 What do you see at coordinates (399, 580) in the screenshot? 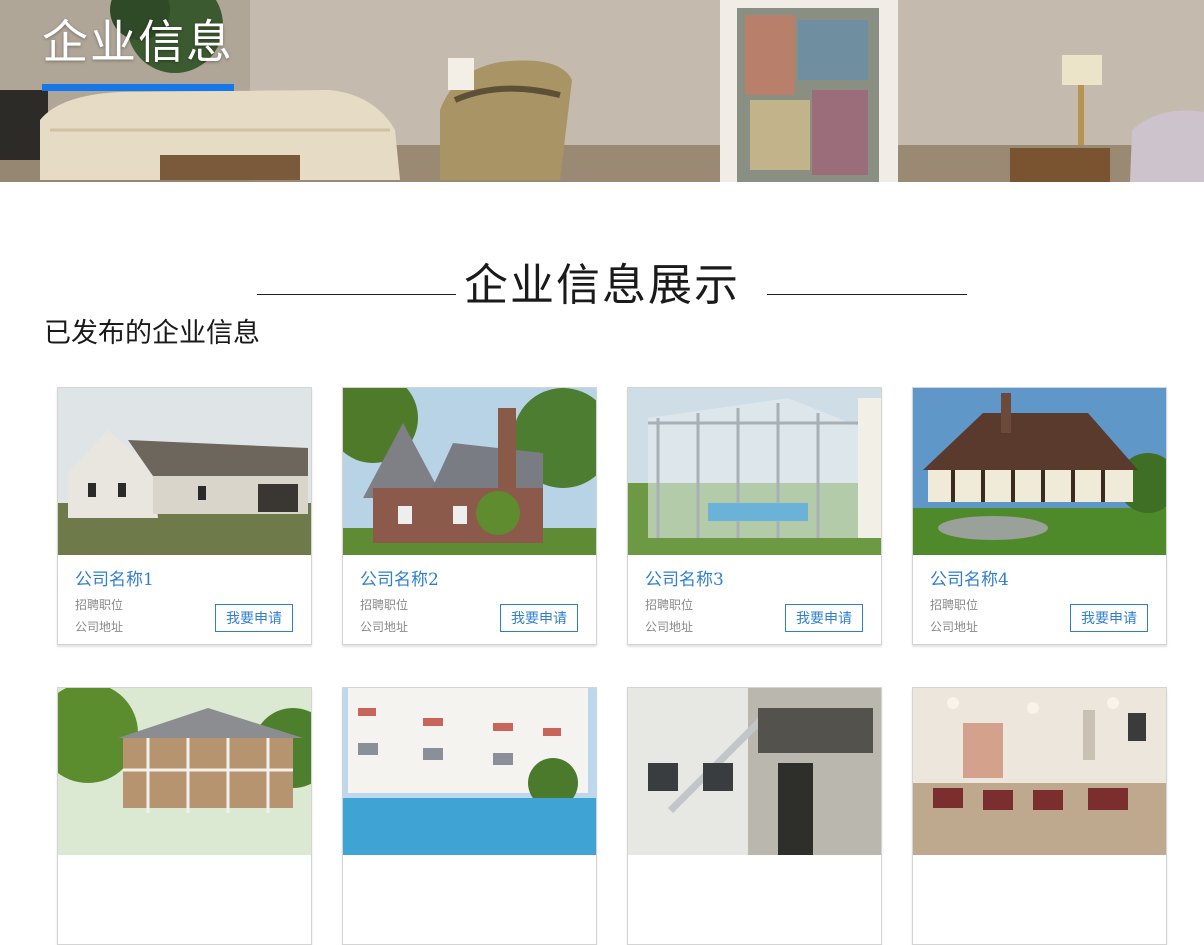
I see `company-name: 公司名称2` at bounding box center [399, 580].